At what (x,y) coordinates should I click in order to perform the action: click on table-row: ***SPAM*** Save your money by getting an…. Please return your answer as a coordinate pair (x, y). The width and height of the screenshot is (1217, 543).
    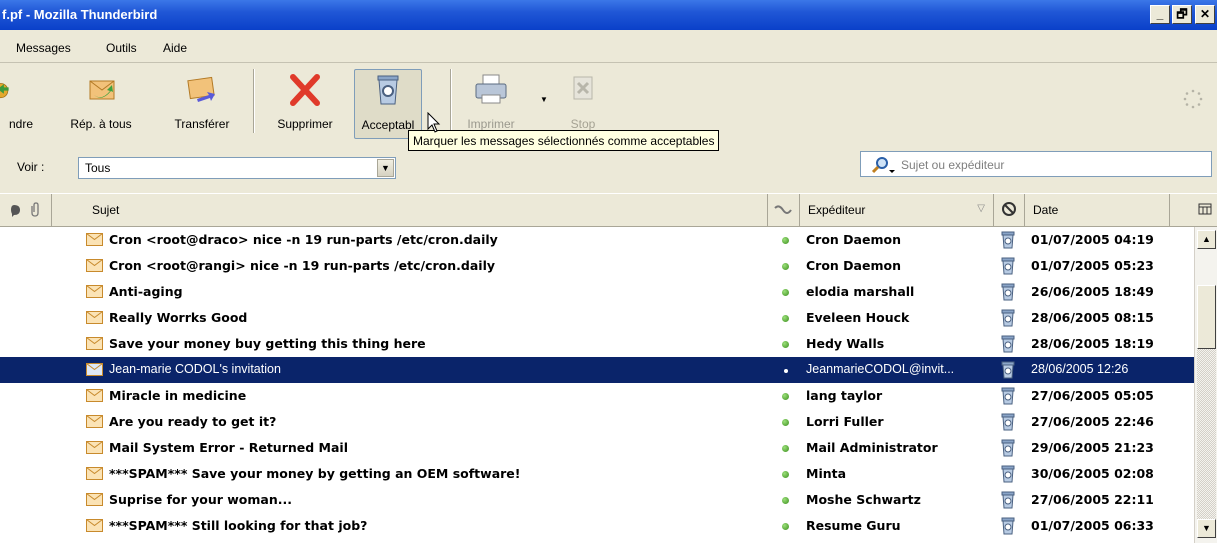
    Looking at the image, I should click on (597, 474).